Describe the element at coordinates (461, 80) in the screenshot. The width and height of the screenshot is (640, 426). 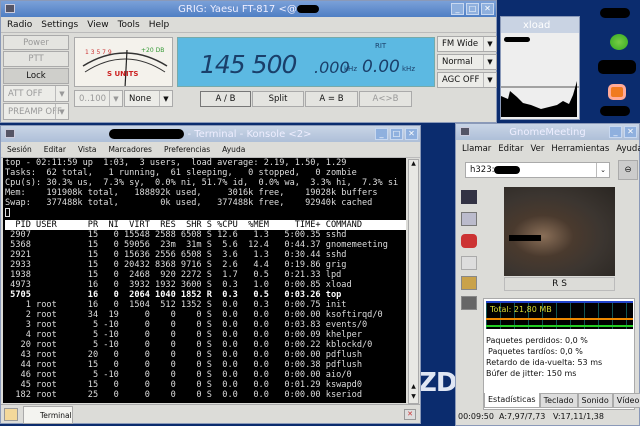
I see `agc-value: AGC OFF` at that location.